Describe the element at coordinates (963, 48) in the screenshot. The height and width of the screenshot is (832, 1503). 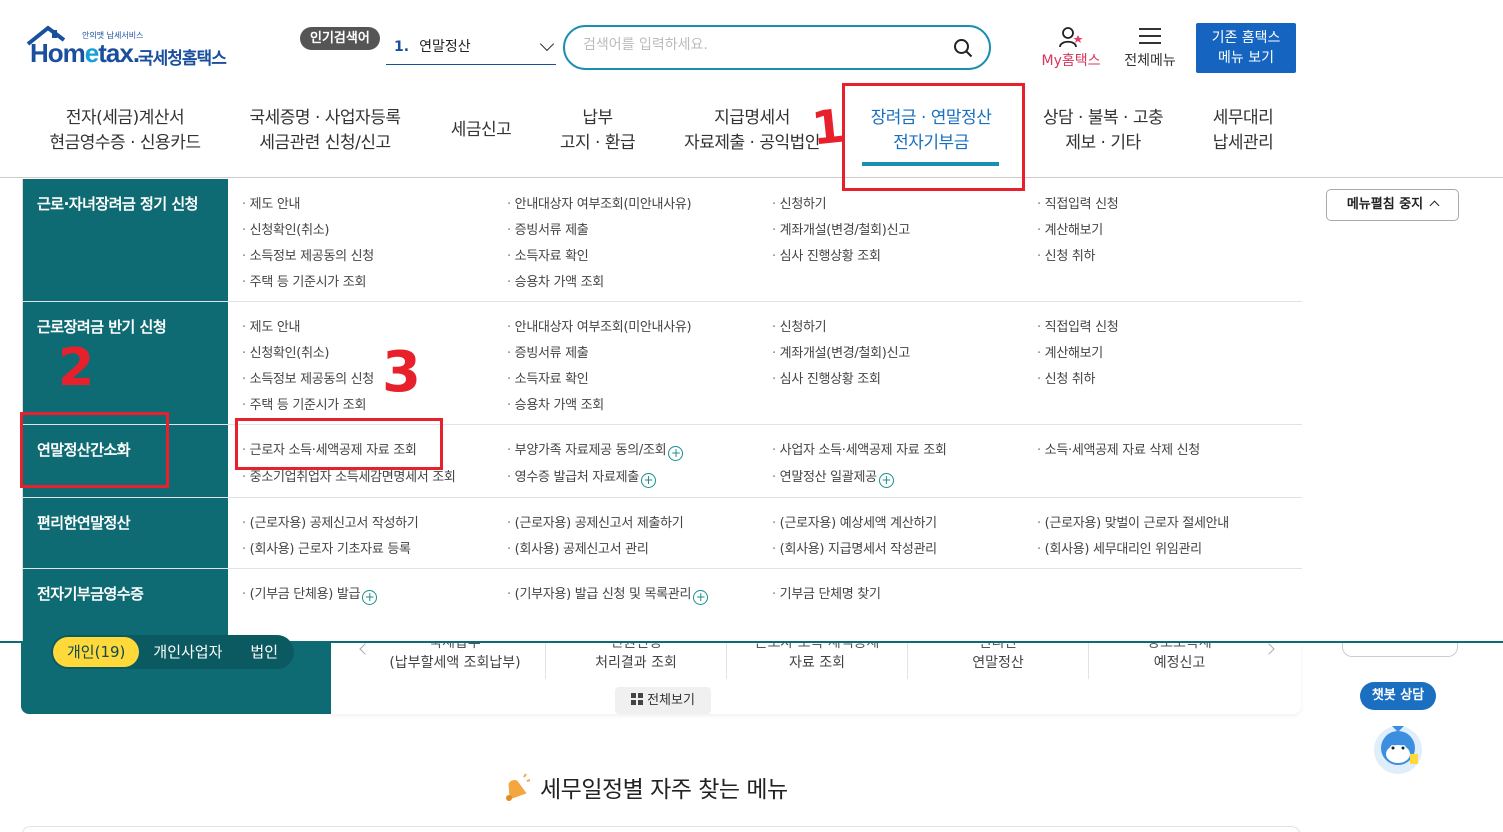
I see `search-icon` at that location.